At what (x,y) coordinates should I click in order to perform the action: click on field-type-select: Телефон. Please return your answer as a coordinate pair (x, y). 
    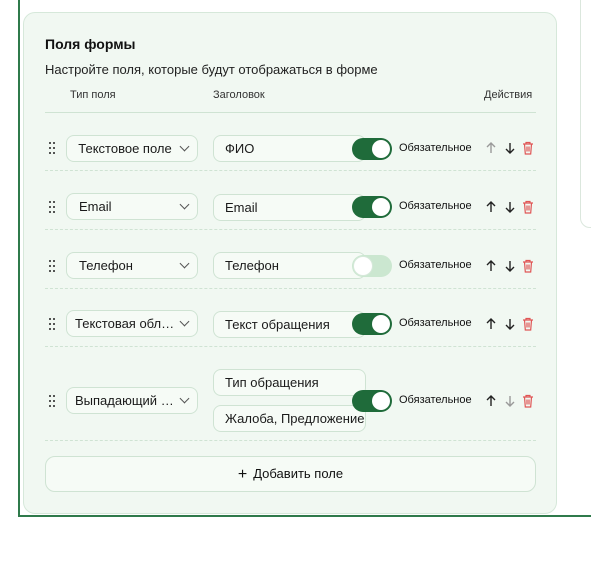
    Looking at the image, I should click on (132, 265).